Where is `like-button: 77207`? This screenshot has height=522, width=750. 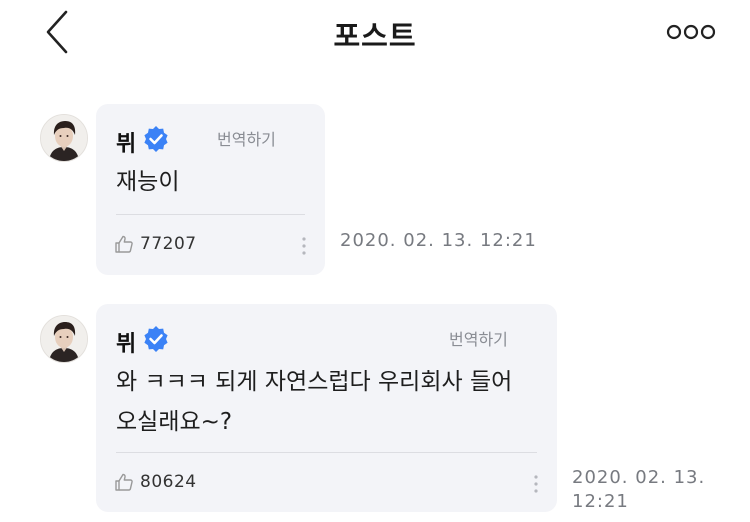 like-button: 77207 is located at coordinates (155, 244).